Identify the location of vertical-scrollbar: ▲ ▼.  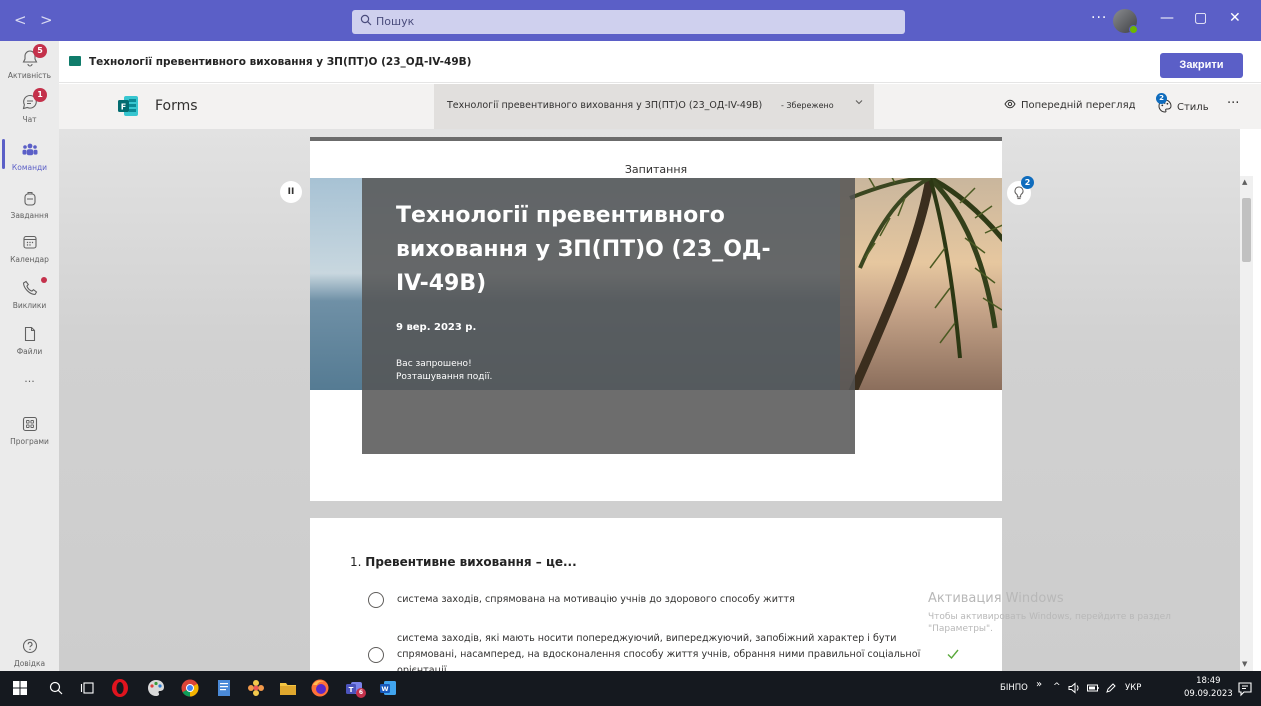
(1246, 423).